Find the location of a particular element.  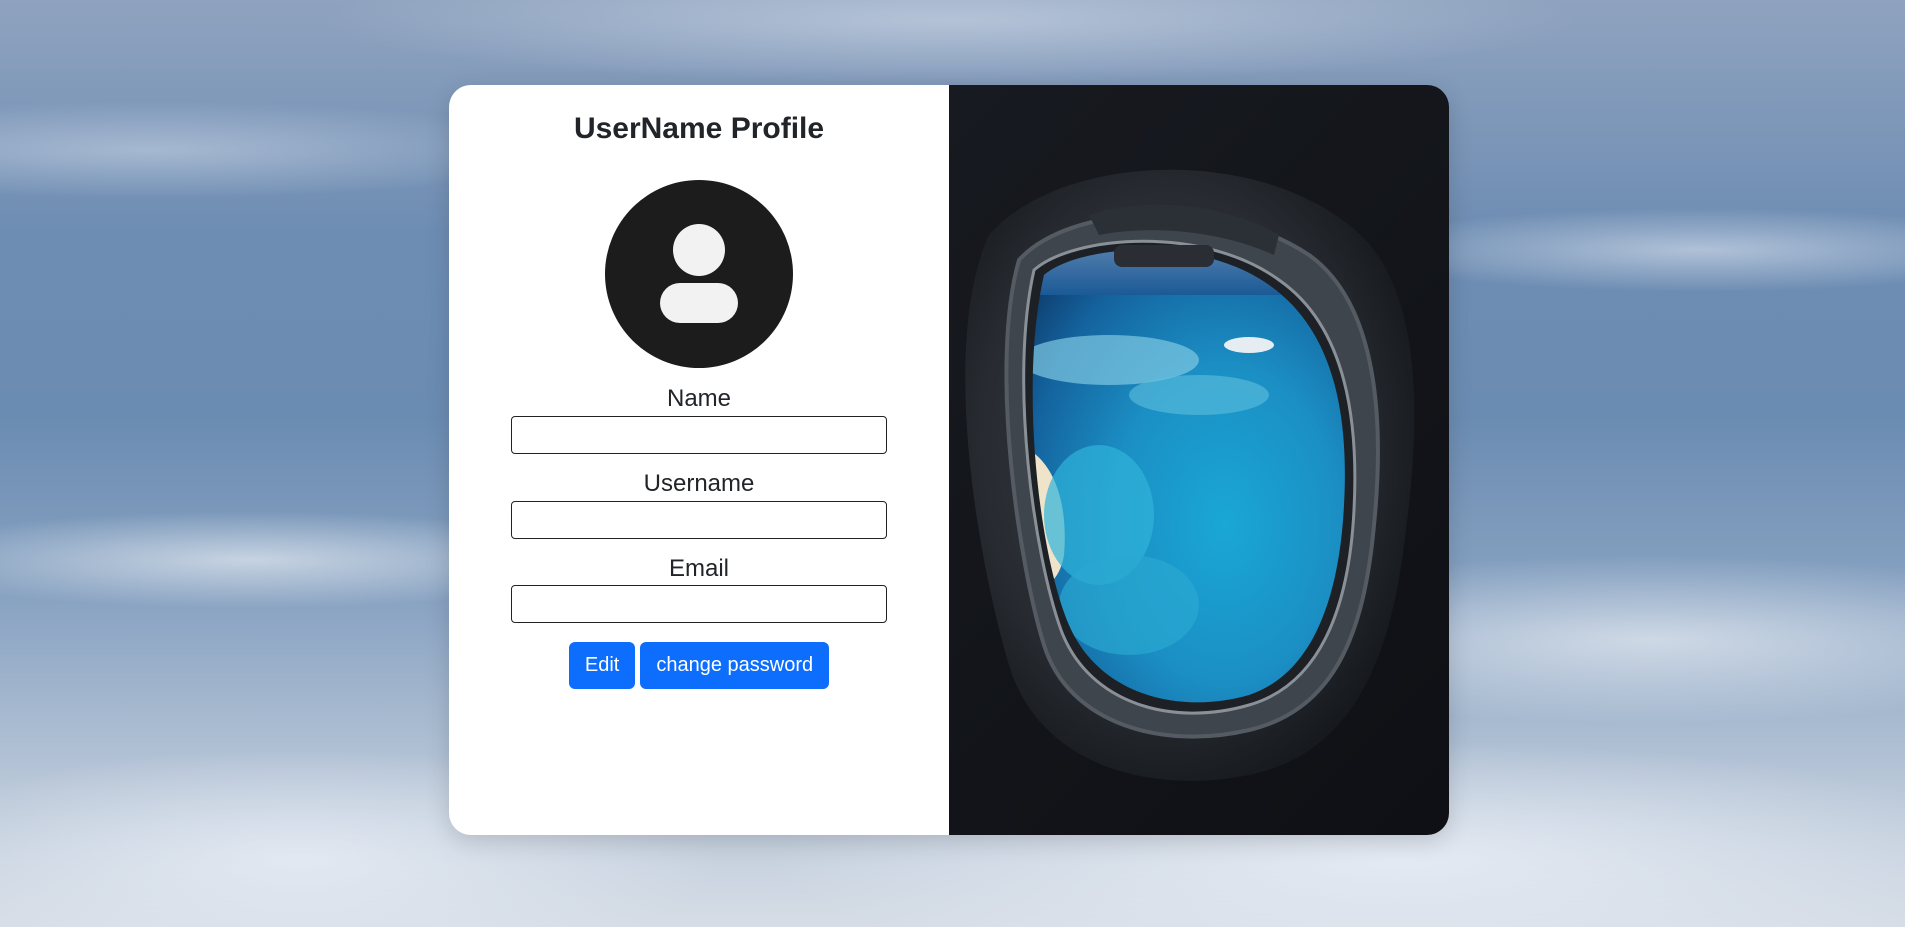

avatar-head is located at coordinates (699, 250).